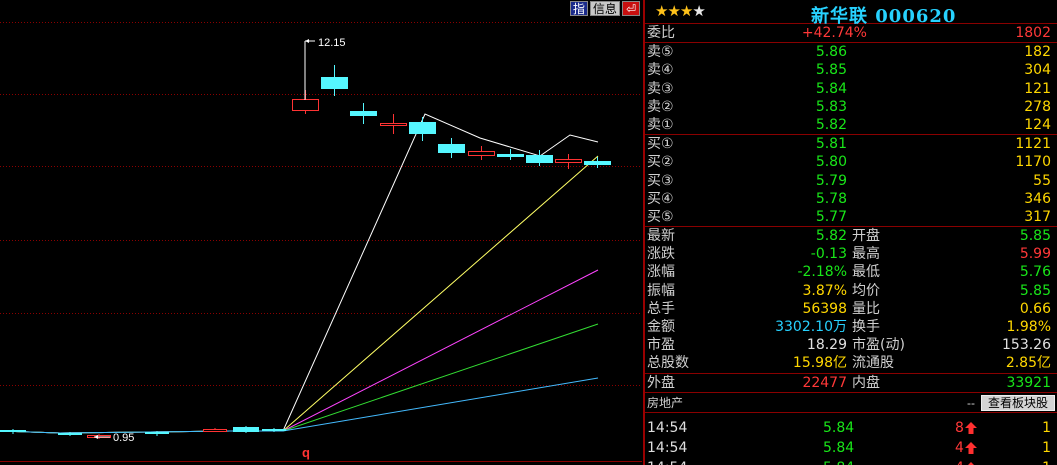  What do you see at coordinates (698, 11) in the screenshot?
I see `star-empty-icon: ★` at bounding box center [698, 11].